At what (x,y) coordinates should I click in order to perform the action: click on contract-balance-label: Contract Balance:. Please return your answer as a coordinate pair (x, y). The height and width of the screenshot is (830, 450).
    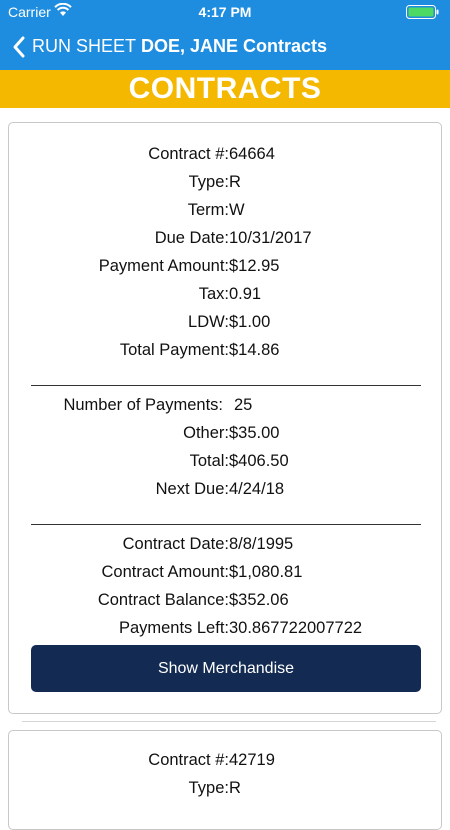
    Looking at the image, I should click on (163, 600).